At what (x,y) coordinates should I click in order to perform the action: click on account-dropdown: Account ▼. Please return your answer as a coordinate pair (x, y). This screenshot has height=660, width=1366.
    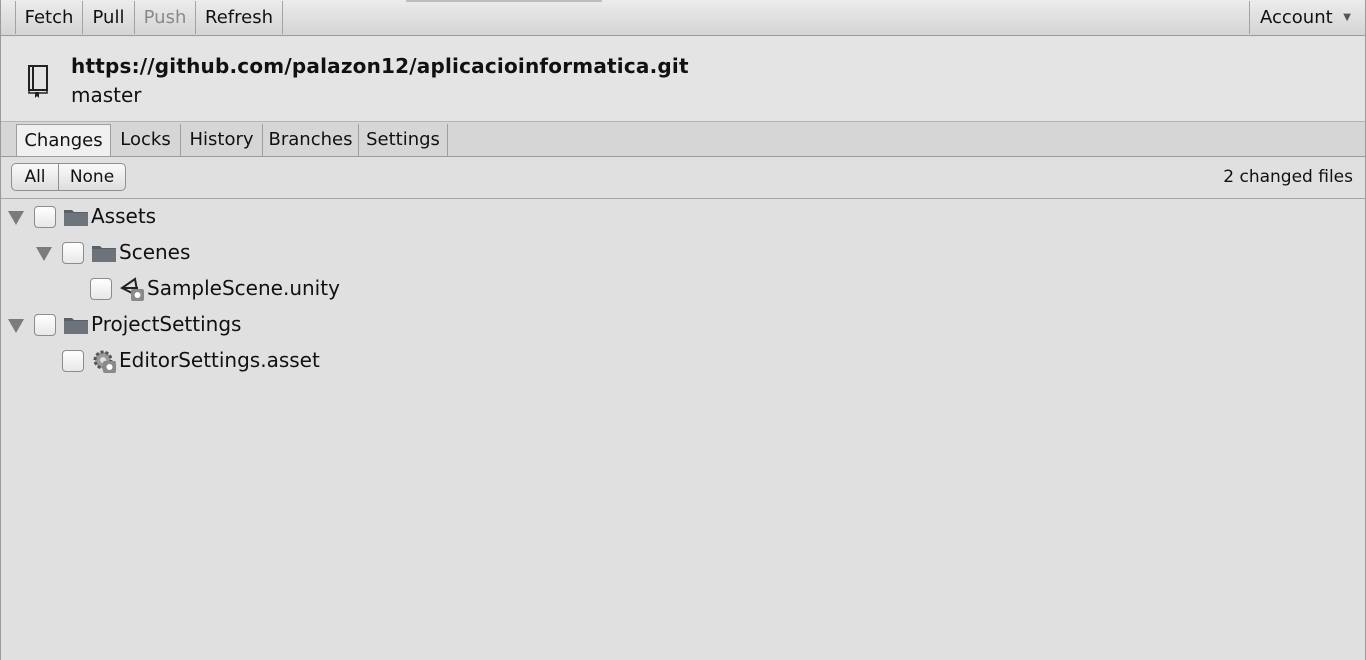
    Looking at the image, I should click on (1307, 17).